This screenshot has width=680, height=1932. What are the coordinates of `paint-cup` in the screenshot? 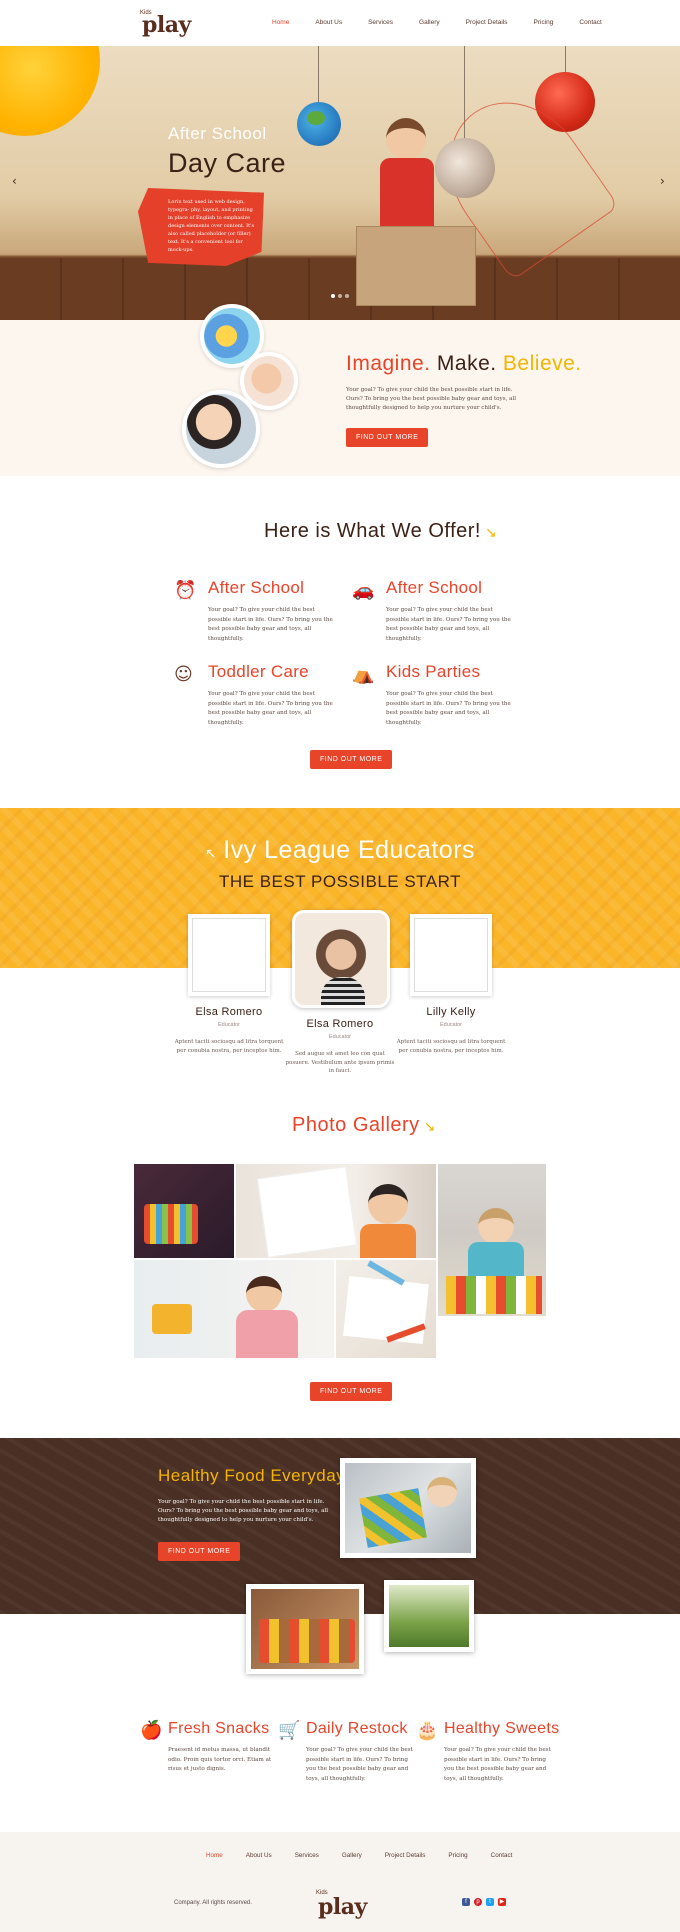 It's located at (172, 1319).